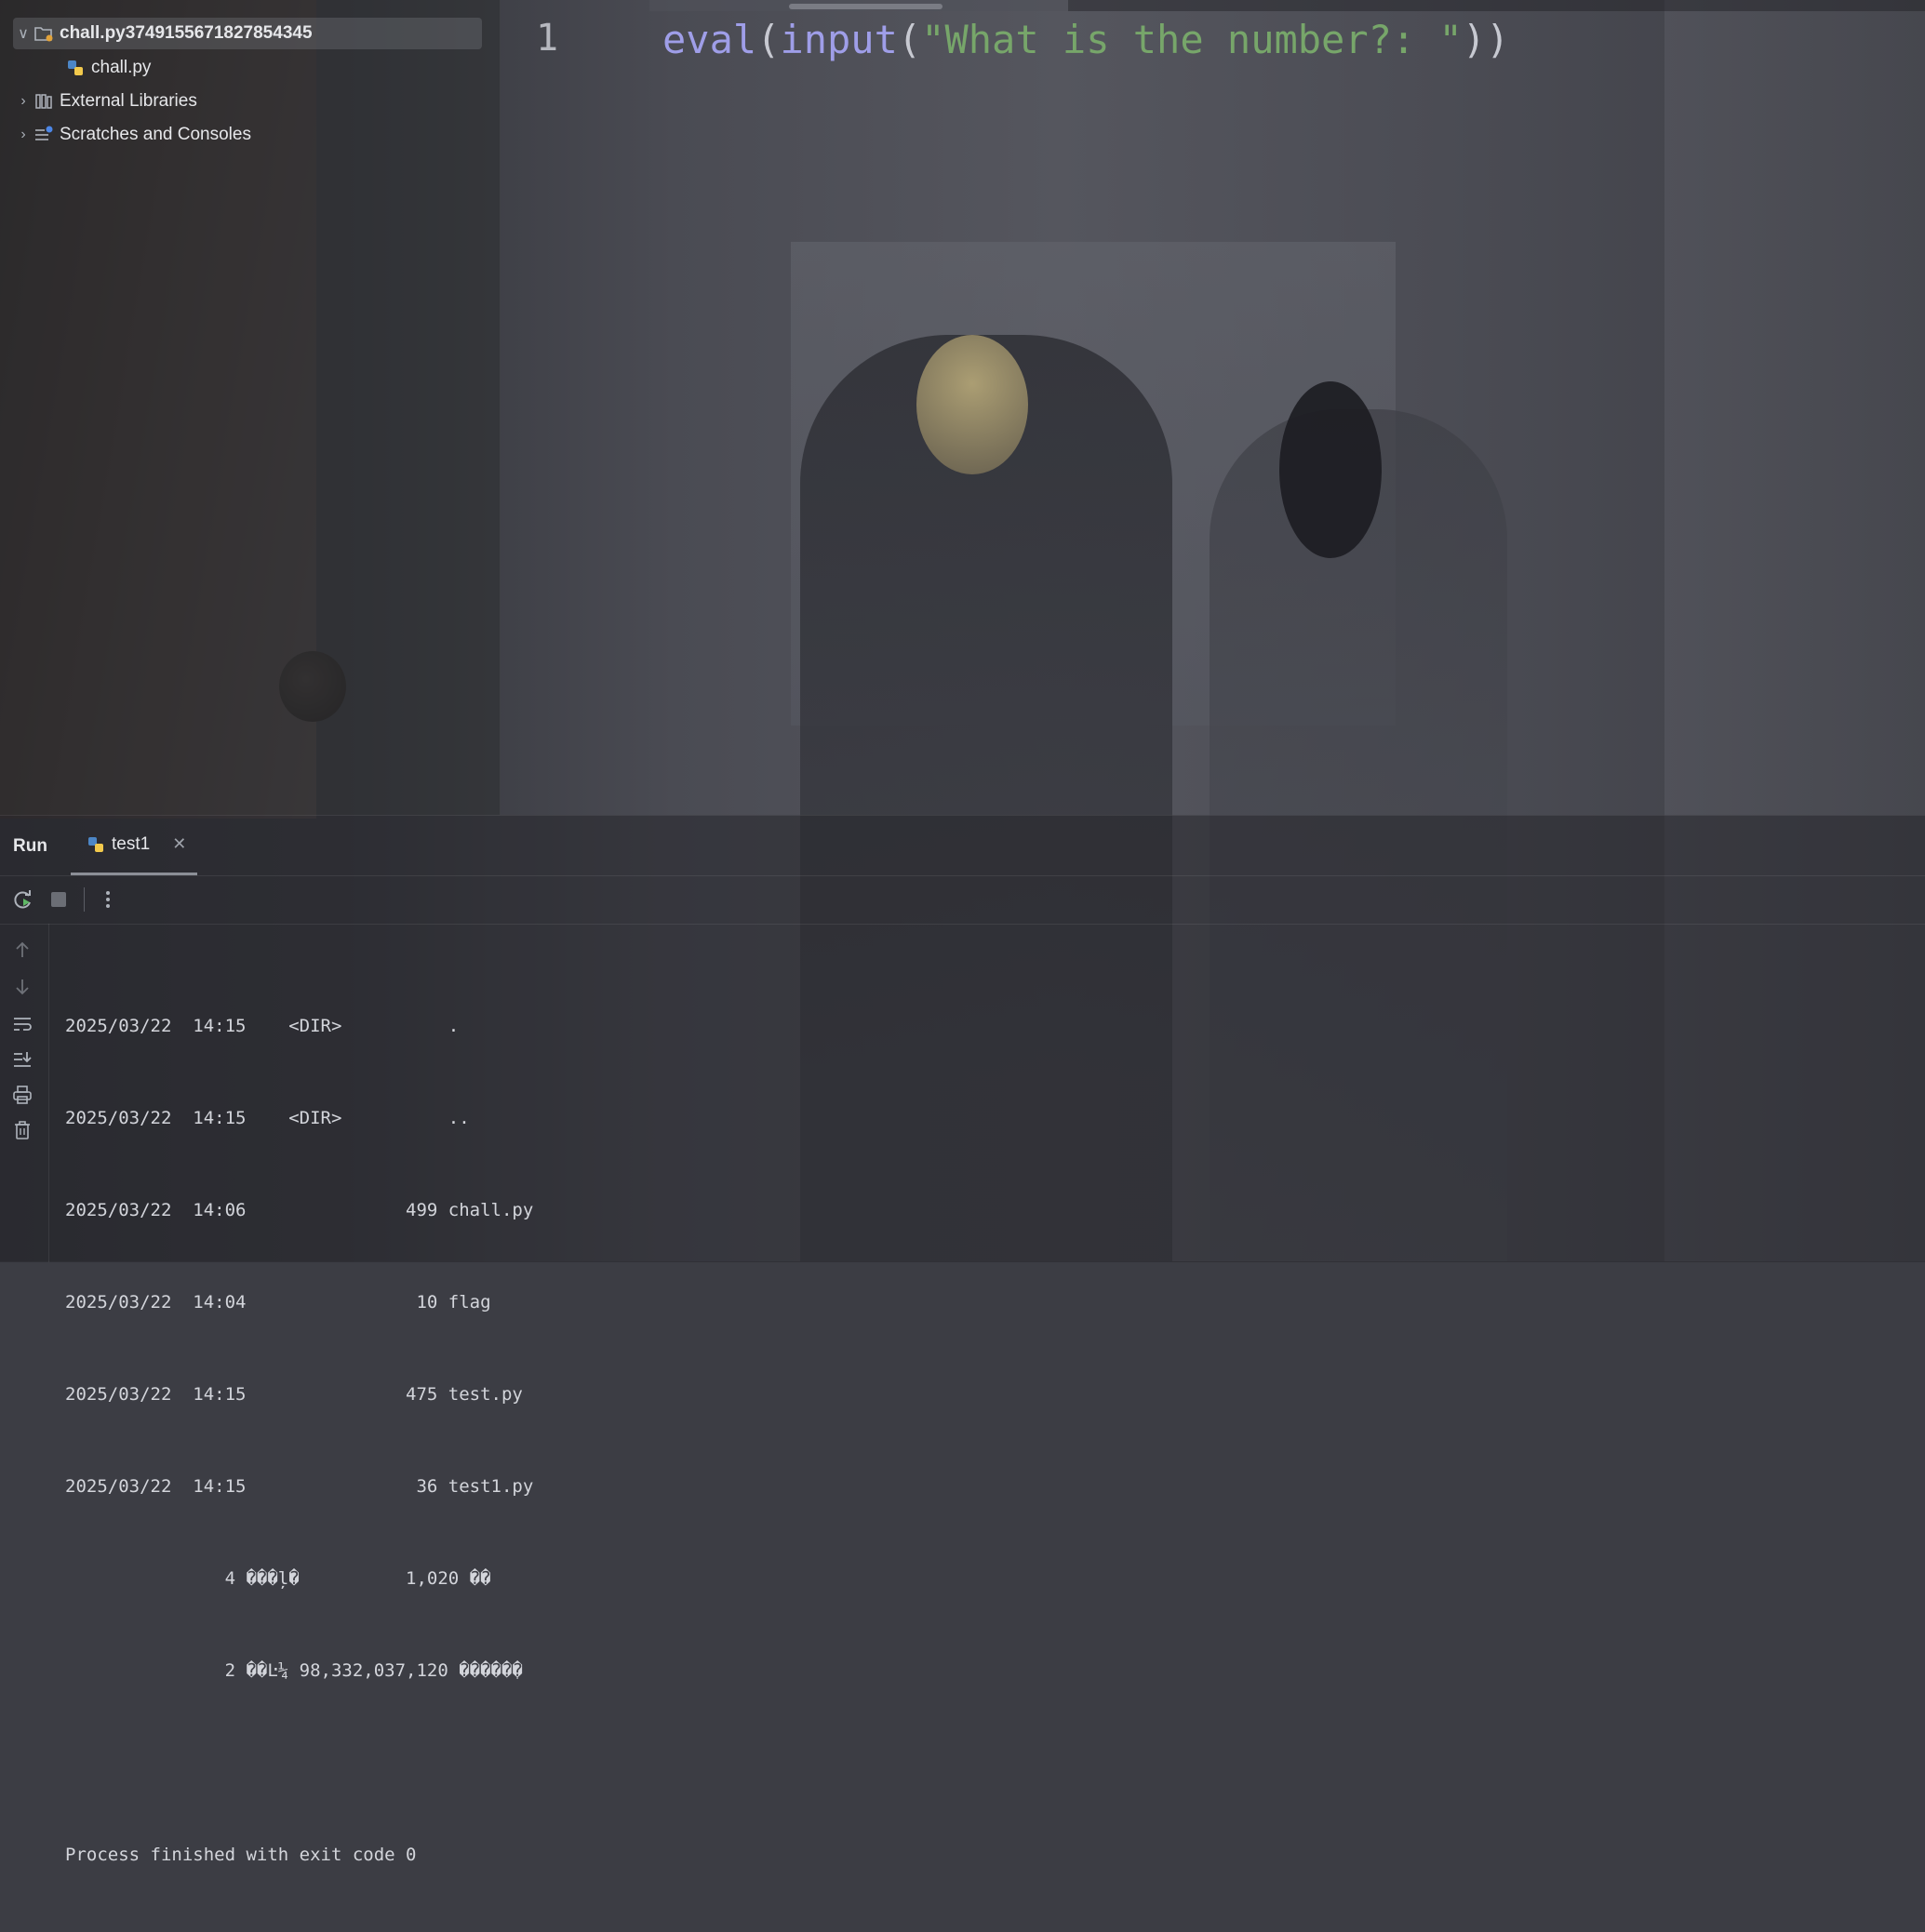 This screenshot has height=1932, width=1925. Describe the element at coordinates (245, 101) in the screenshot. I see `tree-item-external-libraries: › External Libraries` at that location.